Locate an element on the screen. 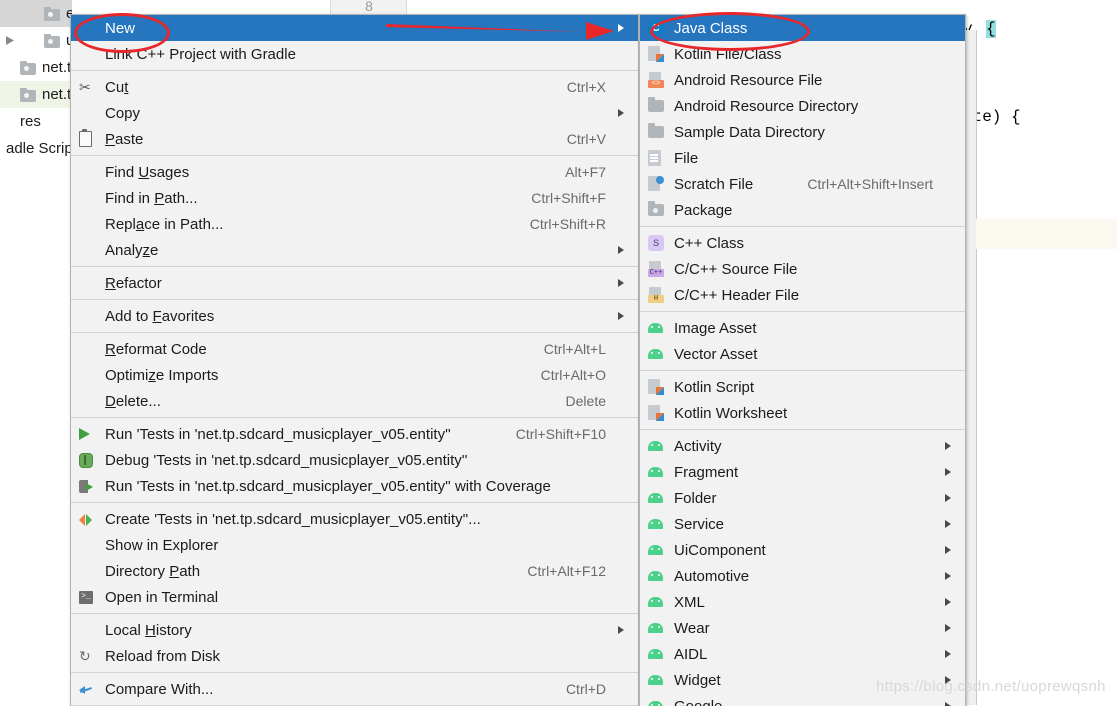  reload-icon: ↻ is located at coordinates (85, 656).